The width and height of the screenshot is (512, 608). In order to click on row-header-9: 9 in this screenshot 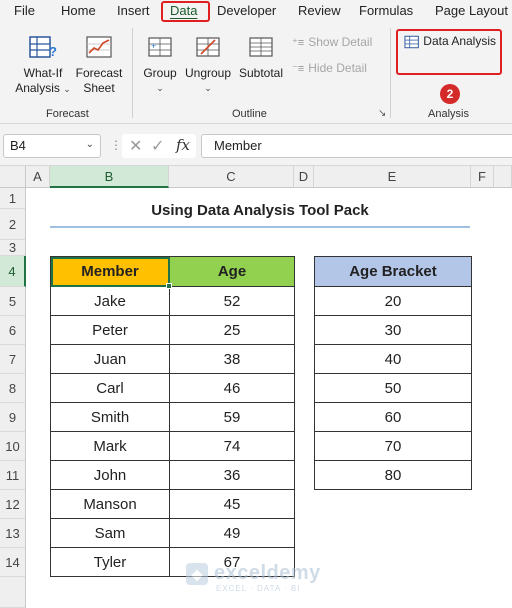, I will do `click(13, 417)`.